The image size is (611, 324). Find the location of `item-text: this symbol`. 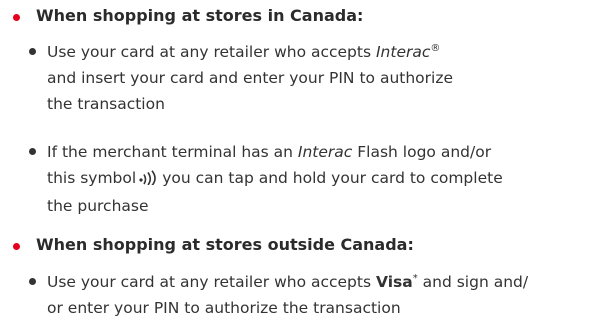

item-text: this symbol is located at coordinates (92, 178).